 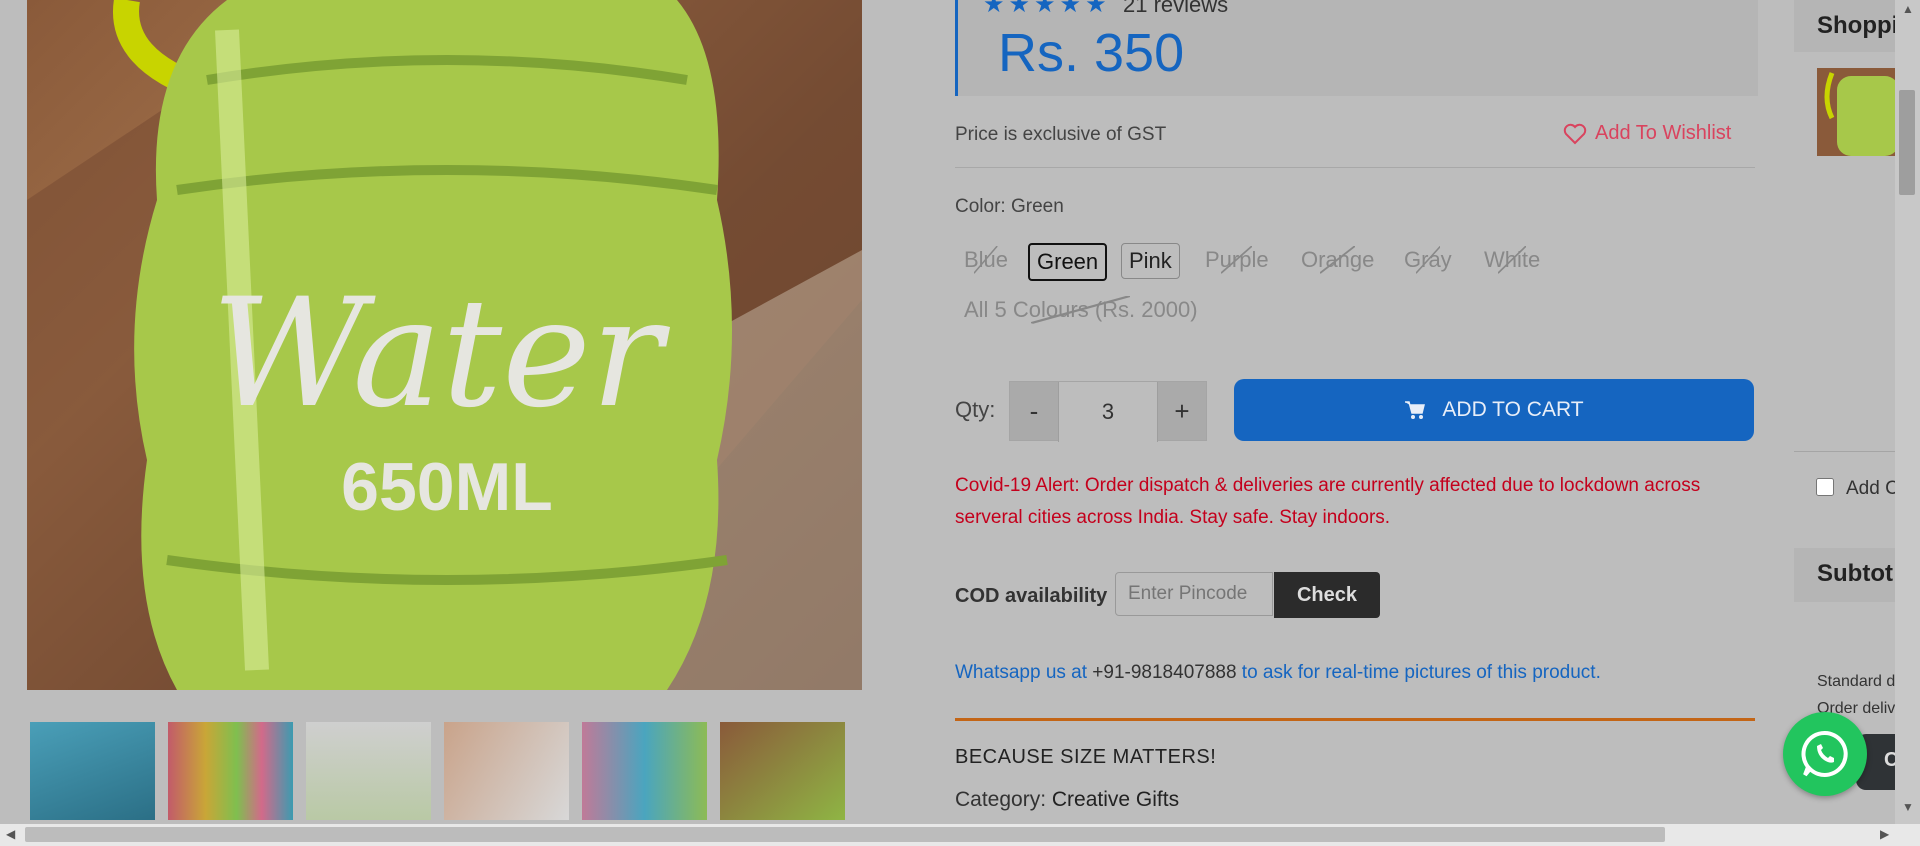 What do you see at coordinates (1825, 487) in the screenshot?
I see `add-option-checkbox` at bounding box center [1825, 487].